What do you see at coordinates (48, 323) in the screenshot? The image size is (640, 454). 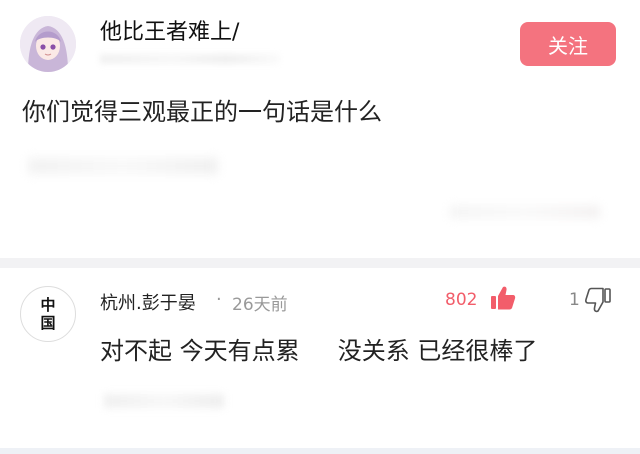 I see `avatar-char: 国` at bounding box center [48, 323].